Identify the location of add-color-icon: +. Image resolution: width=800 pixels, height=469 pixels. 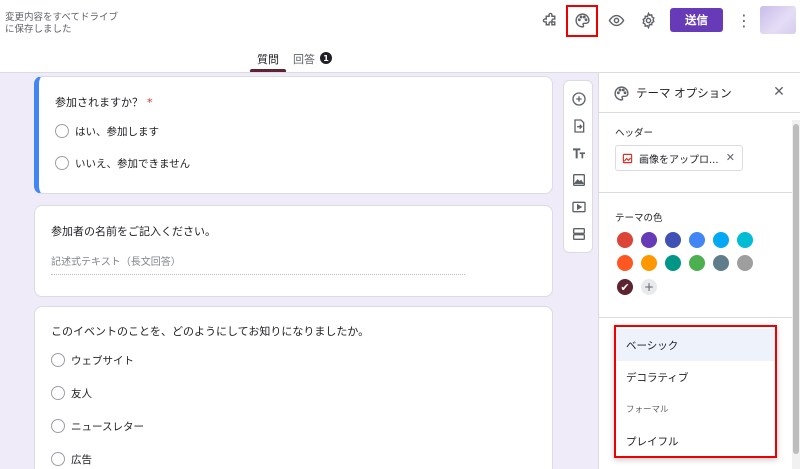
(649, 287).